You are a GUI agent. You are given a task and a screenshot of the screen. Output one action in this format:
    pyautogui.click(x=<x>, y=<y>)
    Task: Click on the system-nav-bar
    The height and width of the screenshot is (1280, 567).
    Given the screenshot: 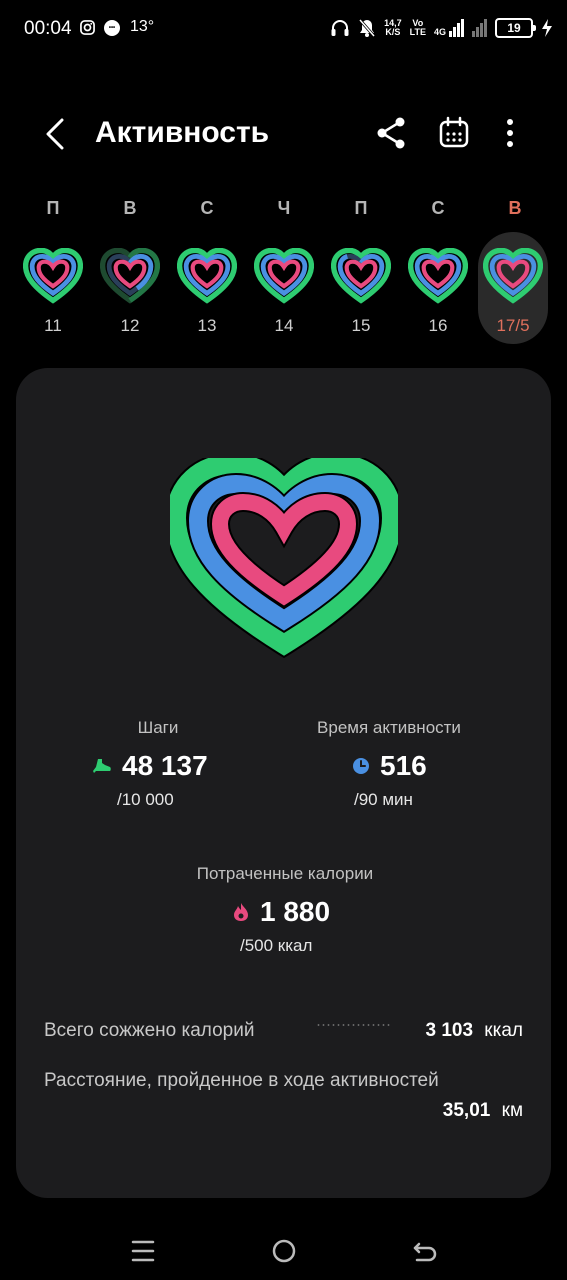 What is the action you would take?
    pyautogui.click(x=283, y=1250)
    